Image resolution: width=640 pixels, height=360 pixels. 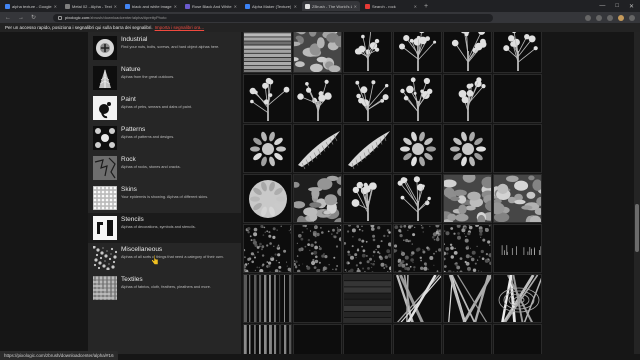 What do you see at coordinates (632, 17) in the screenshot?
I see `menu-icon` at bounding box center [632, 17].